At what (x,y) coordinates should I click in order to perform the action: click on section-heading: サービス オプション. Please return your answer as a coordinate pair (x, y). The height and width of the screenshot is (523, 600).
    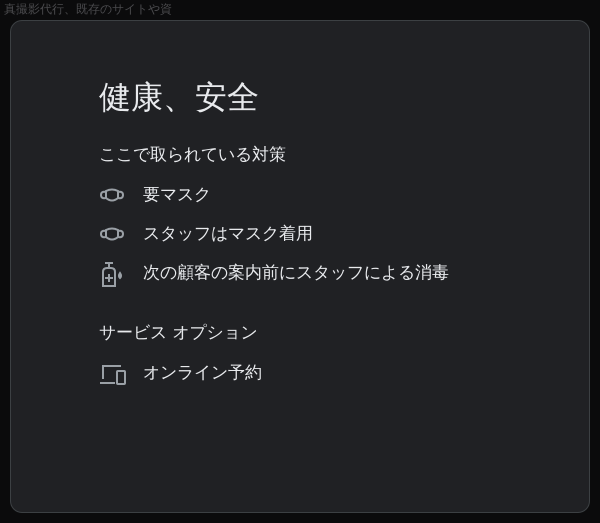
    Looking at the image, I should click on (178, 333).